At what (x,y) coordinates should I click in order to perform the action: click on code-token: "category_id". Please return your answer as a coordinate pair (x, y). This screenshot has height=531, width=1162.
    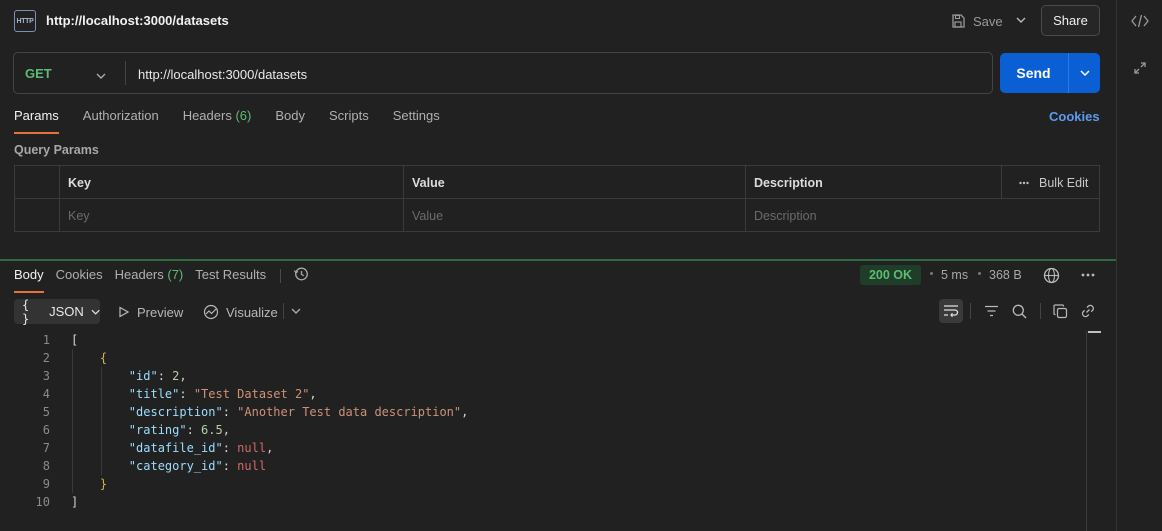
    Looking at the image, I should click on (175, 466).